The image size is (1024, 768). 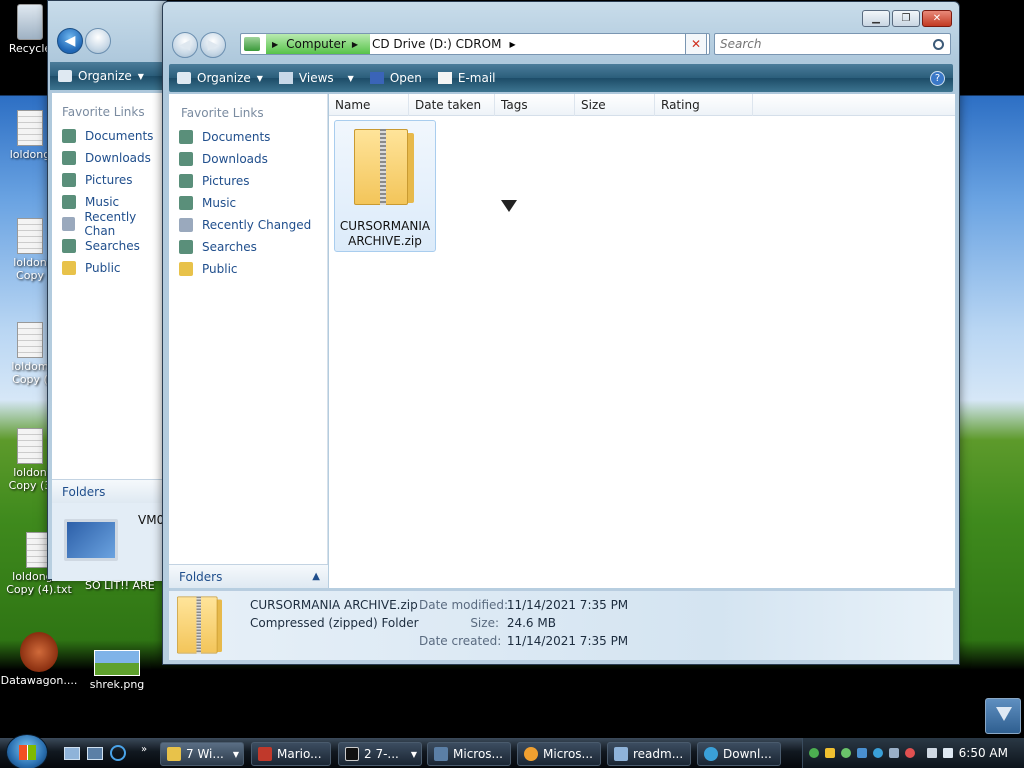 I want to click on internet-explorer-icon, so click(x=118, y=753).